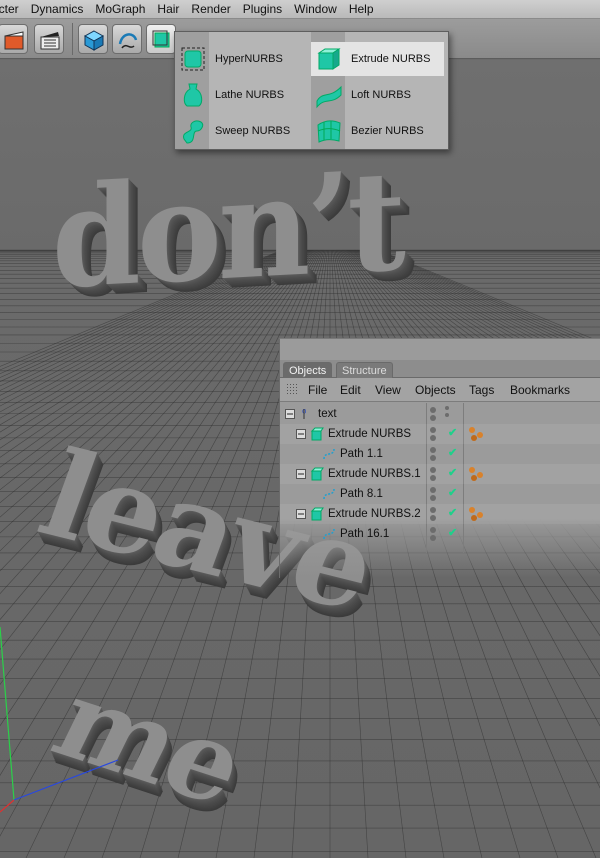 Image resolution: width=600 pixels, height=858 pixels. Describe the element at coordinates (249, 59) in the screenshot. I see `menu-item-label: HyperNURBS` at that location.